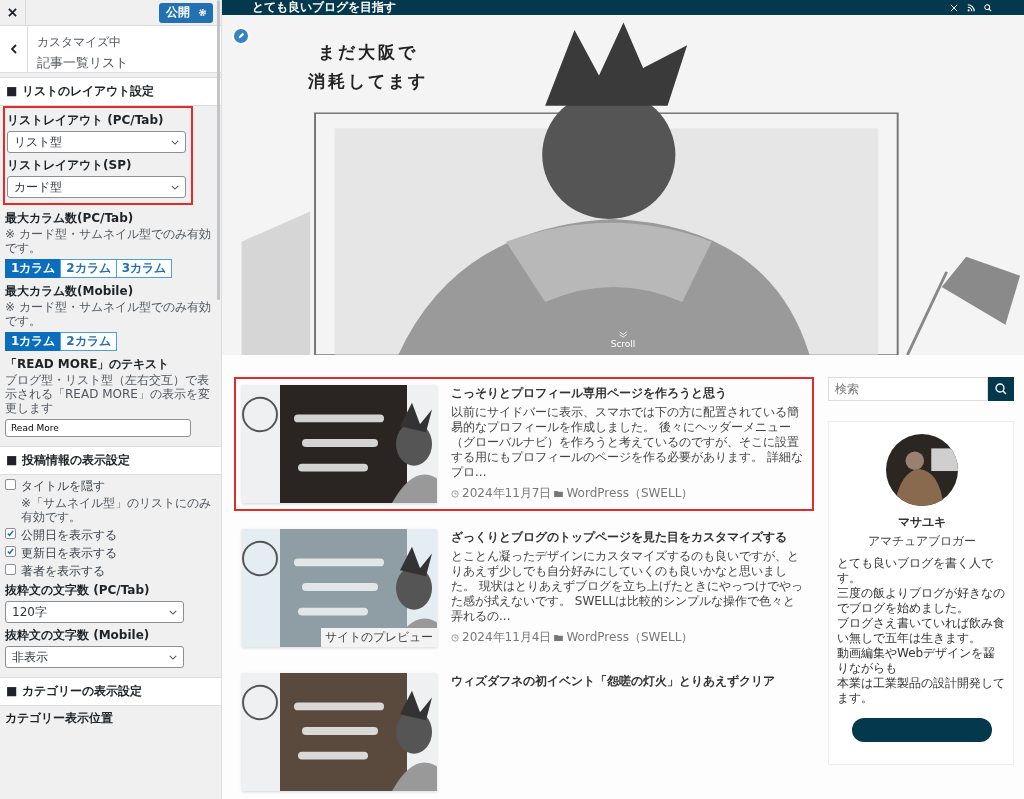  Describe the element at coordinates (628, 537) in the screenshot. I see `post-title: ざっくりとブログのトップページを見た目をカスタマイズする` at that location.